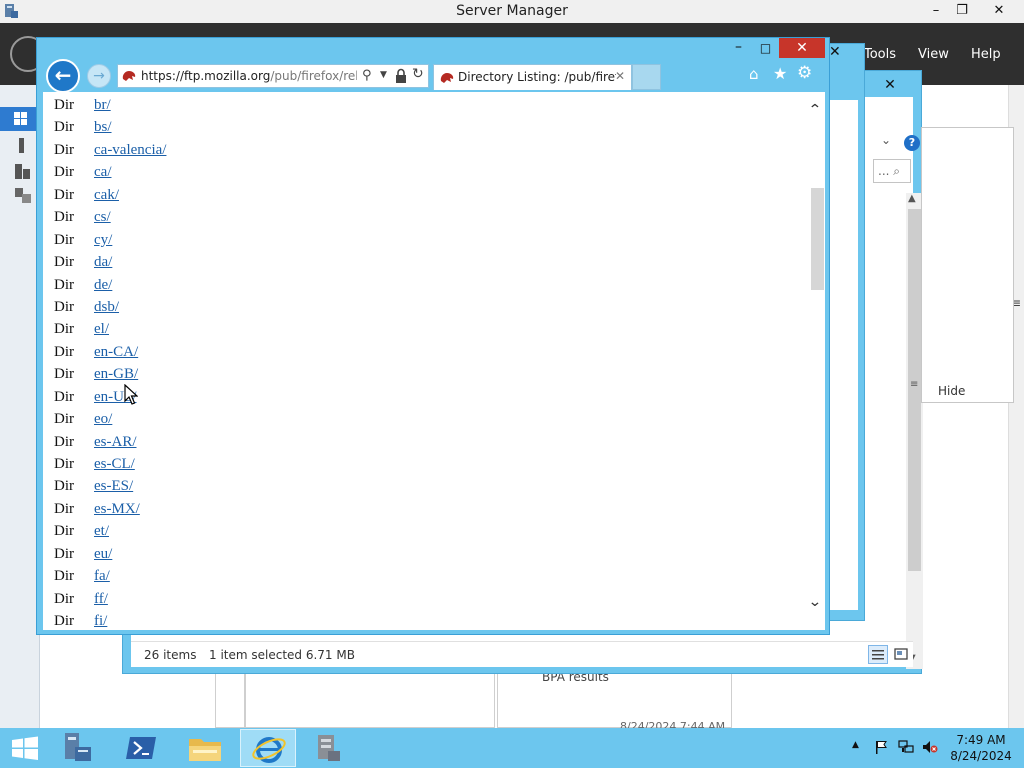  I want to click on back-button: ←, so click(63, 76).